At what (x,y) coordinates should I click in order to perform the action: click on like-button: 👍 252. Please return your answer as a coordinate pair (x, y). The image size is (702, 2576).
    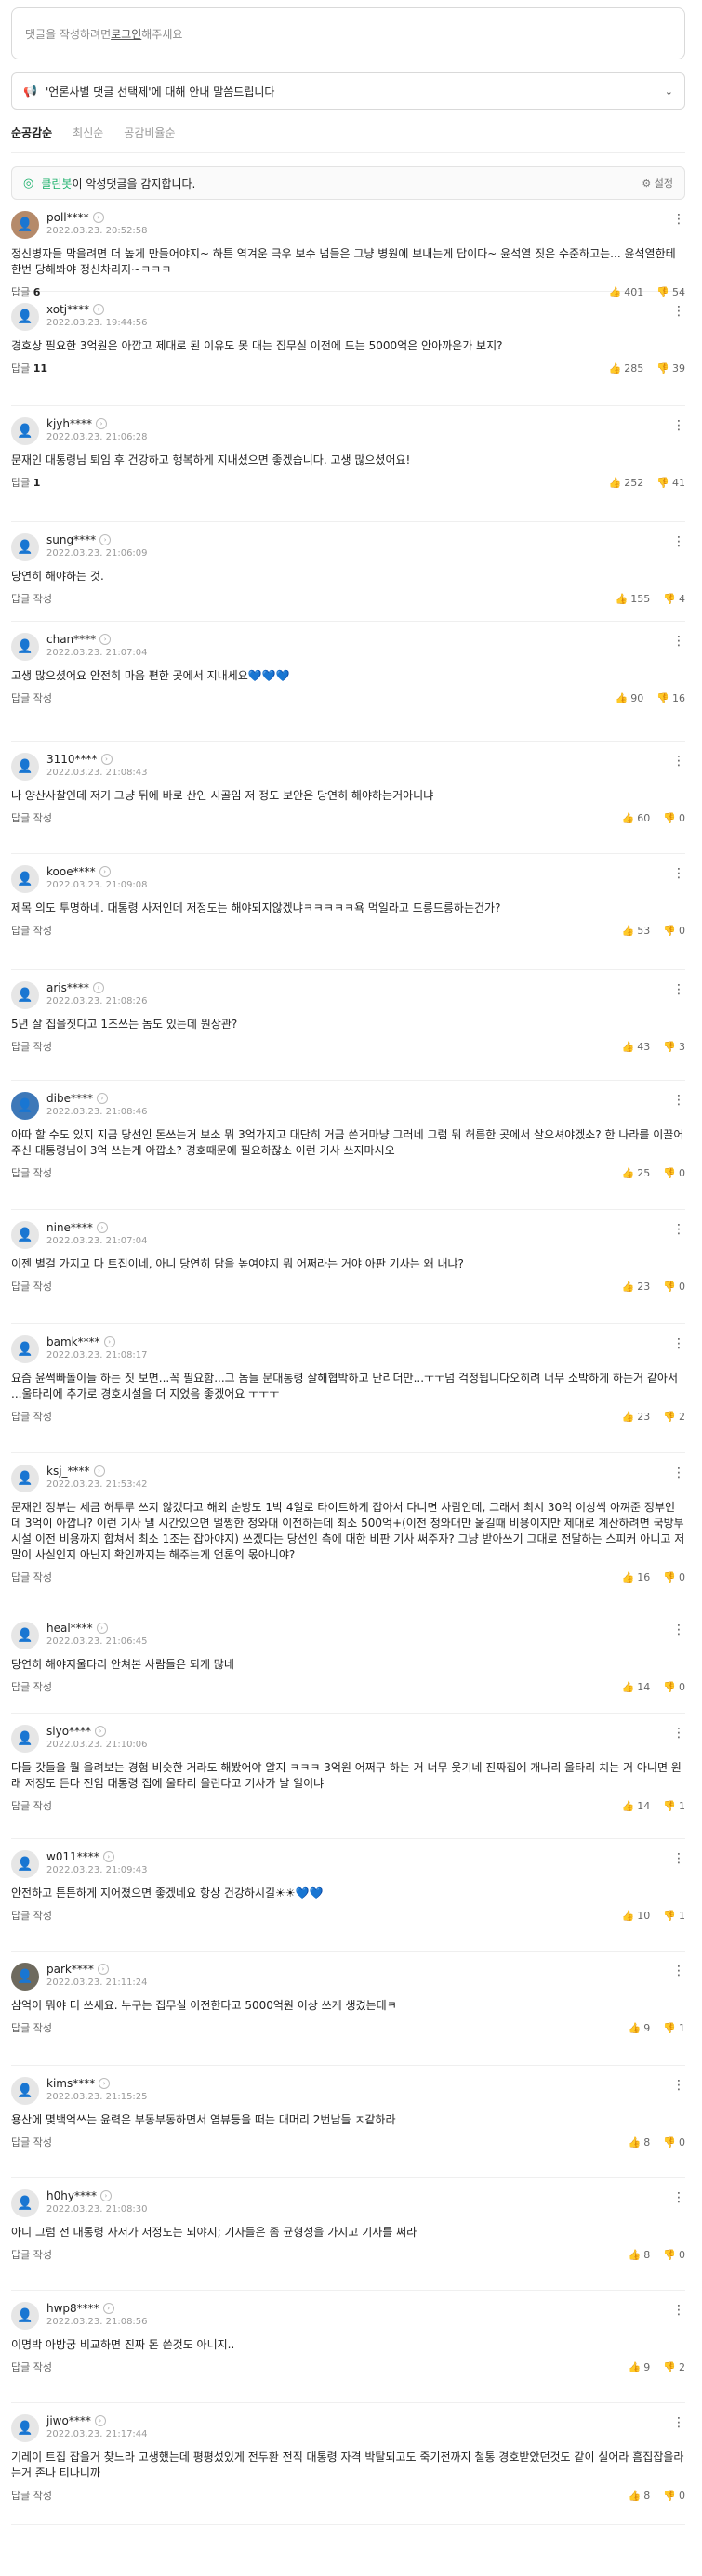
    Looking at the image, I should click on (626, 483).